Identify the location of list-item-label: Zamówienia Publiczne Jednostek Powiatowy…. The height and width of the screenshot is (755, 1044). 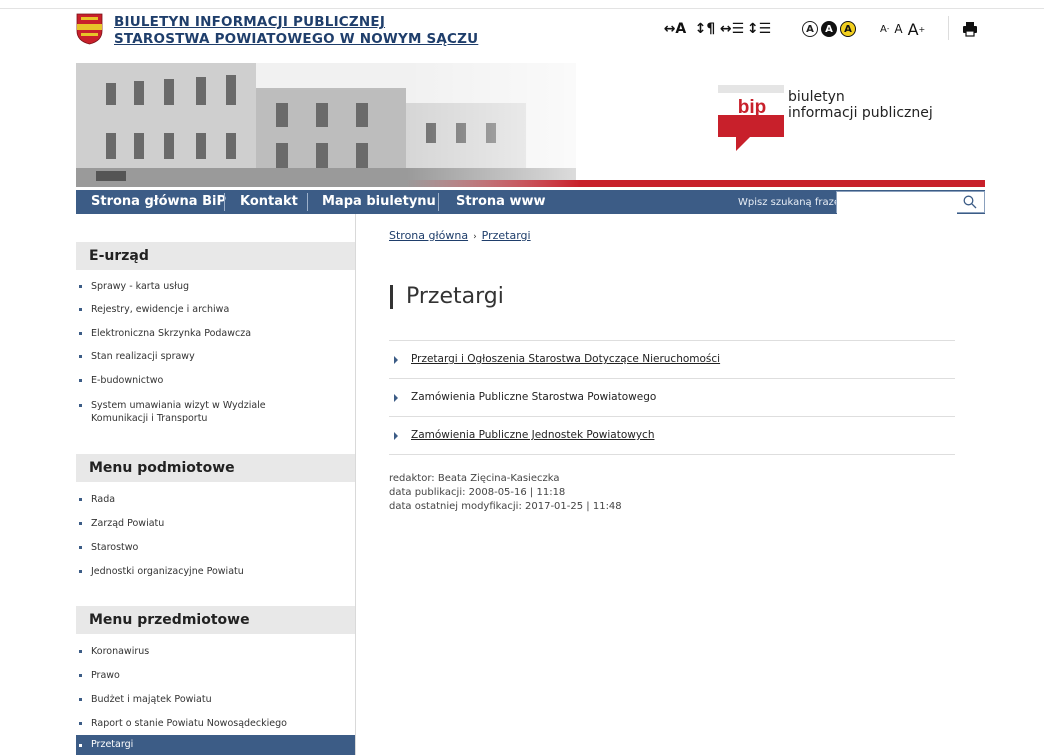
(532, 435).